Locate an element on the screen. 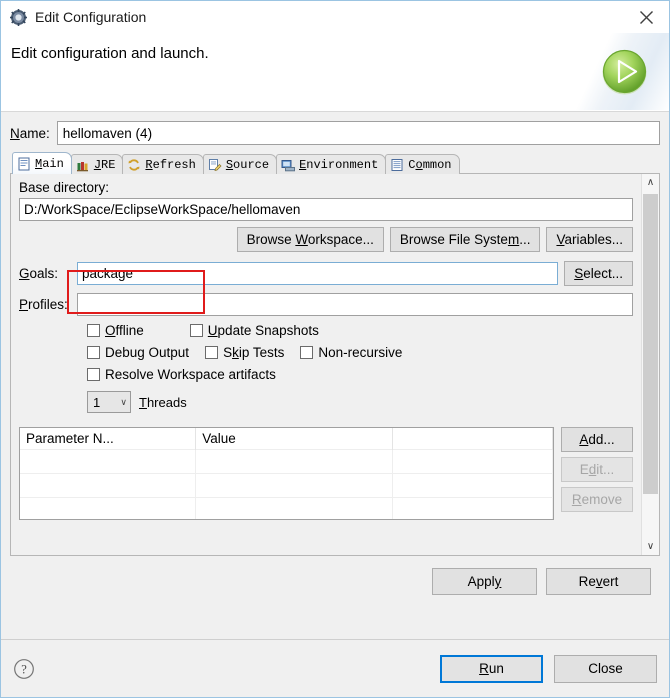  checkbox-skip-tests: Skip Tests is located at coordinates (244, 352).